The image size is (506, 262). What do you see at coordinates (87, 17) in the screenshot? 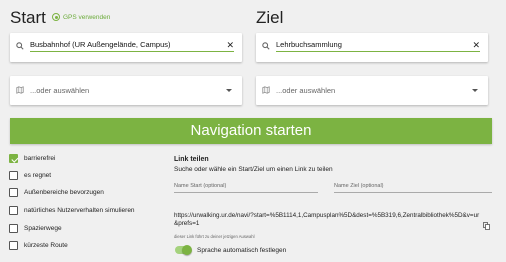
I see `gps-label: GPS verwenden` at bounding box center [87, 17].